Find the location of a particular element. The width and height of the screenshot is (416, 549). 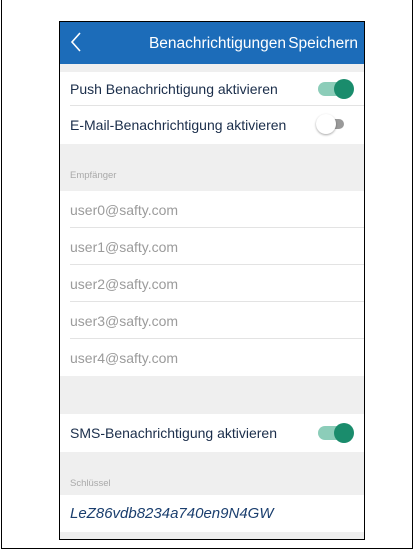

back-button is located at coordinates (77, 42).